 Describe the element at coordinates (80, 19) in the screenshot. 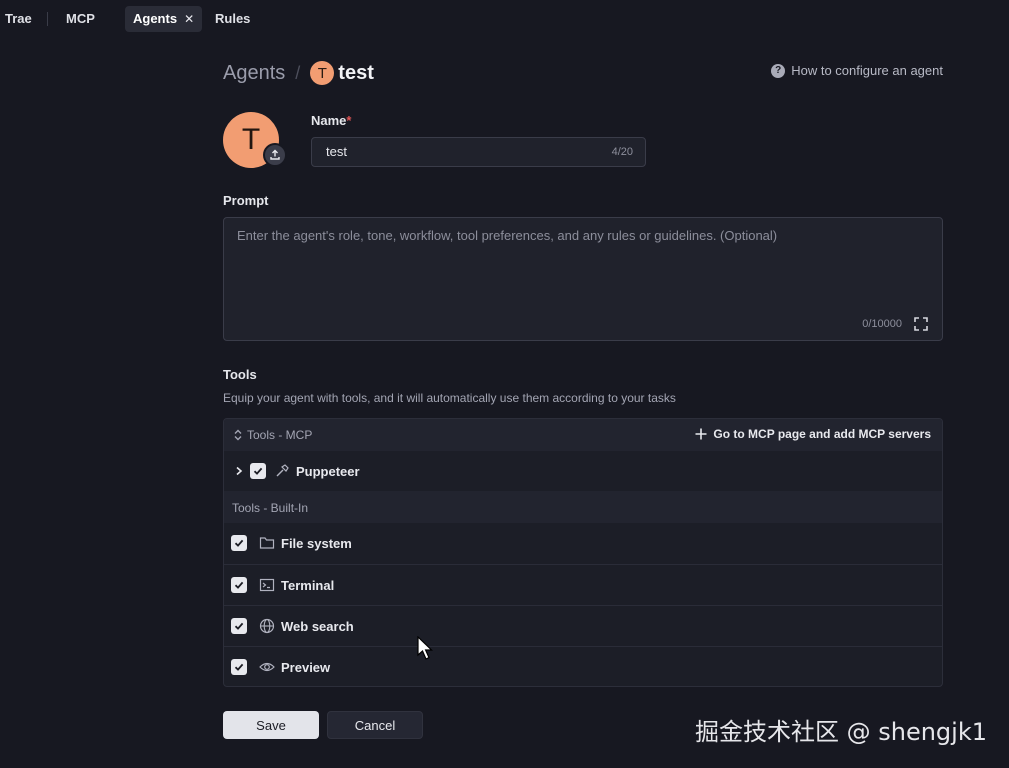

I see `tab-mcp: MCP` at that location.